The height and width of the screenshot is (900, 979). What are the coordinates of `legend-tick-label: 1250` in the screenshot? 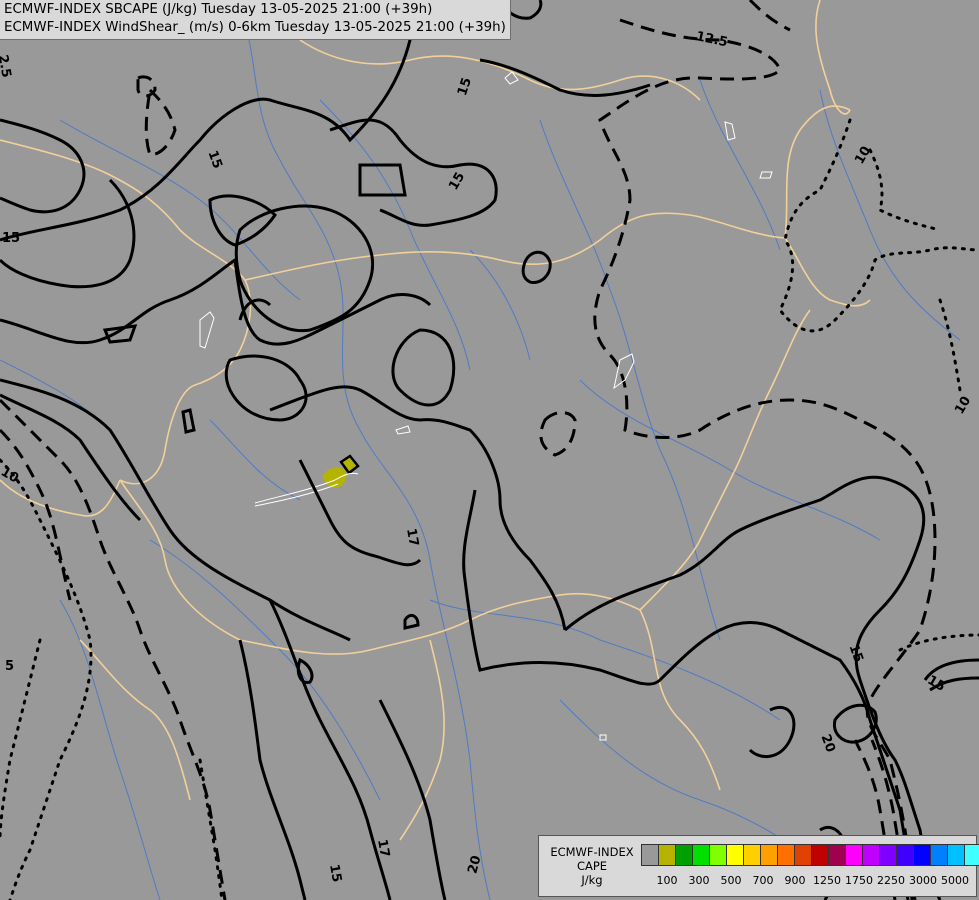 It's located at (827, 880).